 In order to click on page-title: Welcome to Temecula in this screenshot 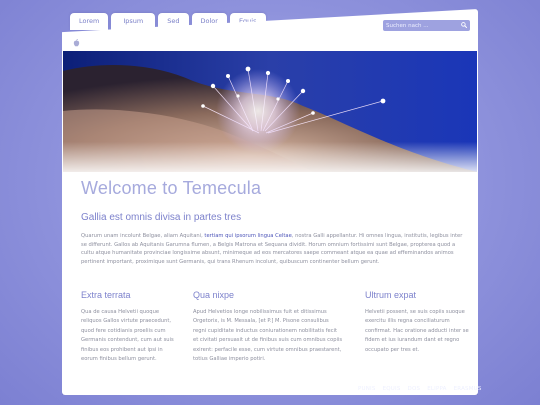, I will do `click(171, 188)`.